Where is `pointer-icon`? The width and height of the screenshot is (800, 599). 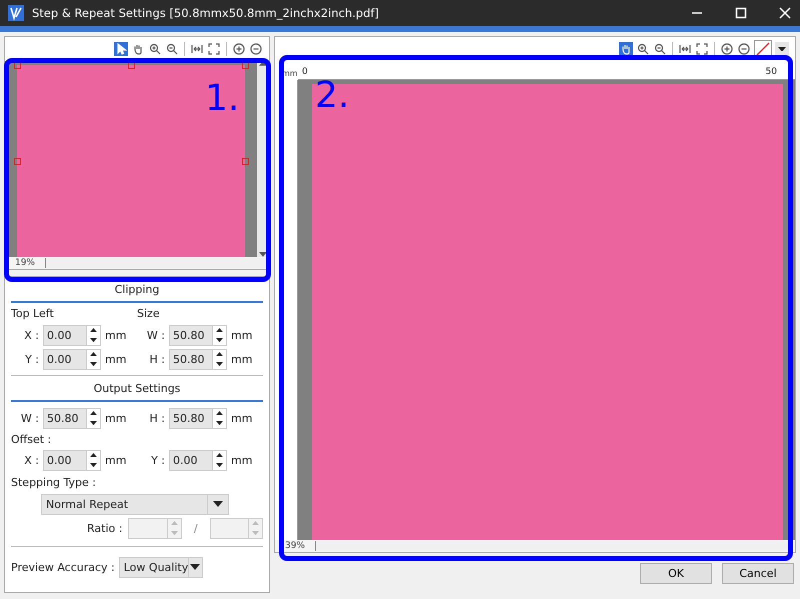 pointer-icon is located at coordinates (121, 49).